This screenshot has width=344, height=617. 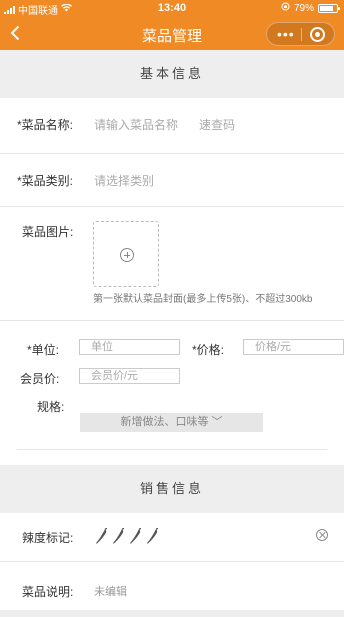 What do you see at coordinates (293, 347) in the screenshot?
I see `price-input: 价格/元` at bounding box center [293, 347].